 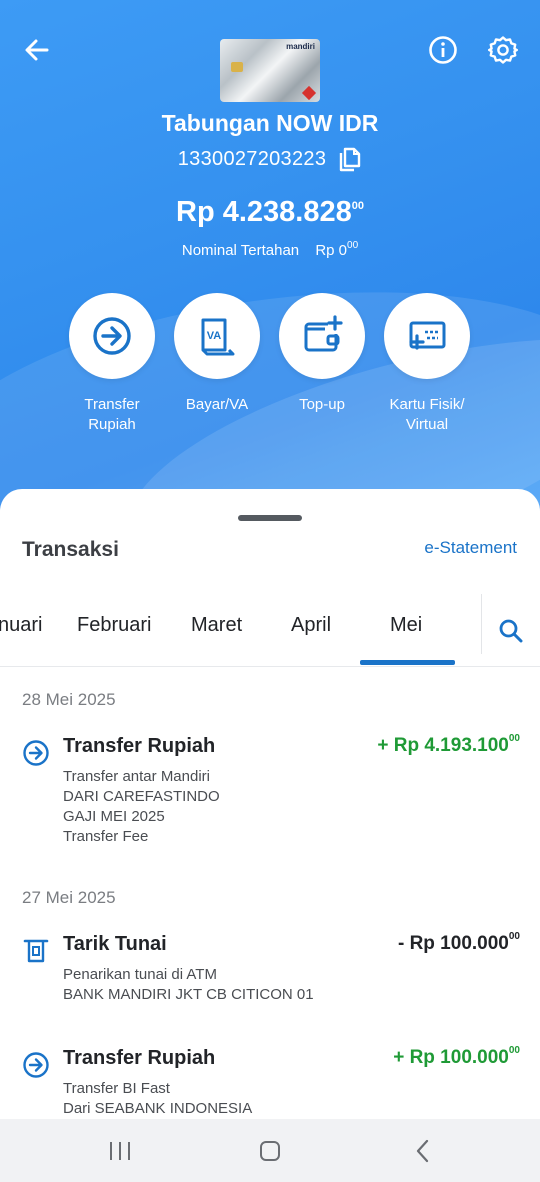 What do you see at coordinates (350, 159) in the screenshot?
I see `copy-icon` at bounding box center [350, 159].